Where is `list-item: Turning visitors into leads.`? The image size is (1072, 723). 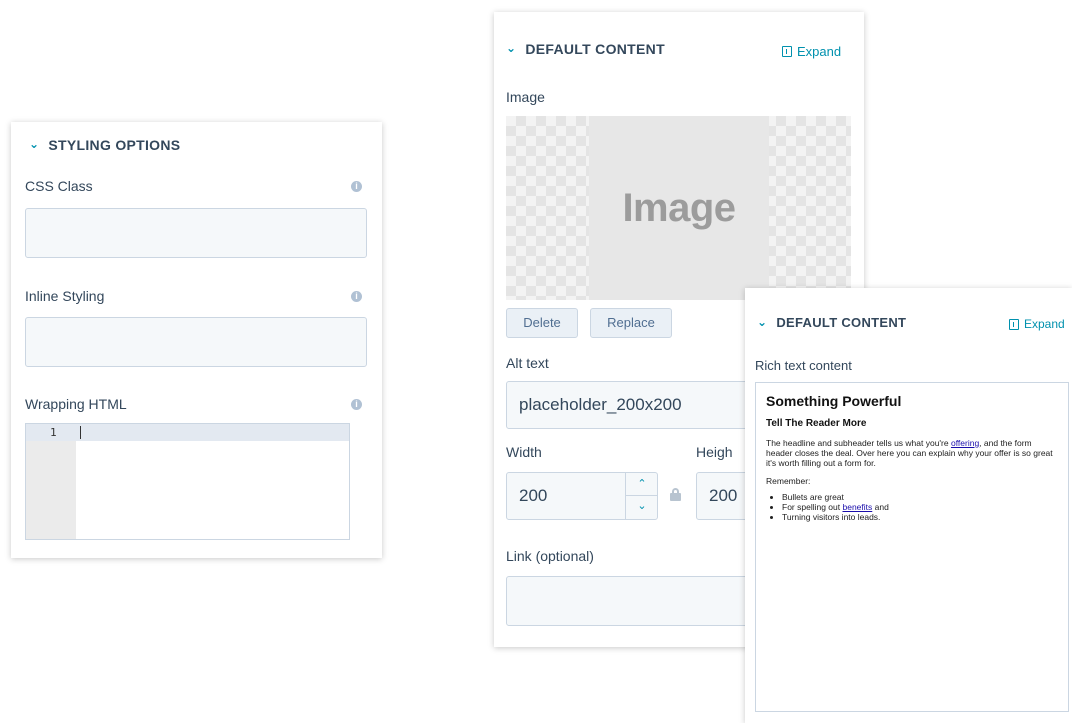 list-item: Turning visitors into leads. is located at coordinates (920, 517).